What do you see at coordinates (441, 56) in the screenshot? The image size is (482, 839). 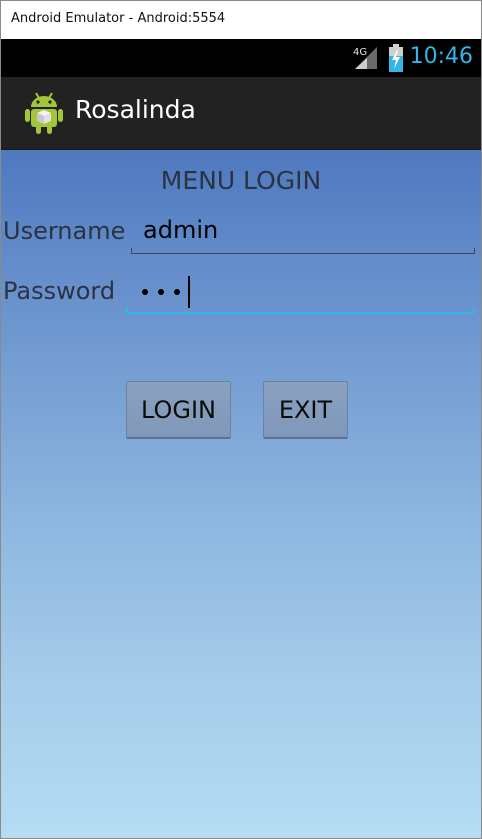 I see `status-clock: 10:46` at bounding box center [441, 56].